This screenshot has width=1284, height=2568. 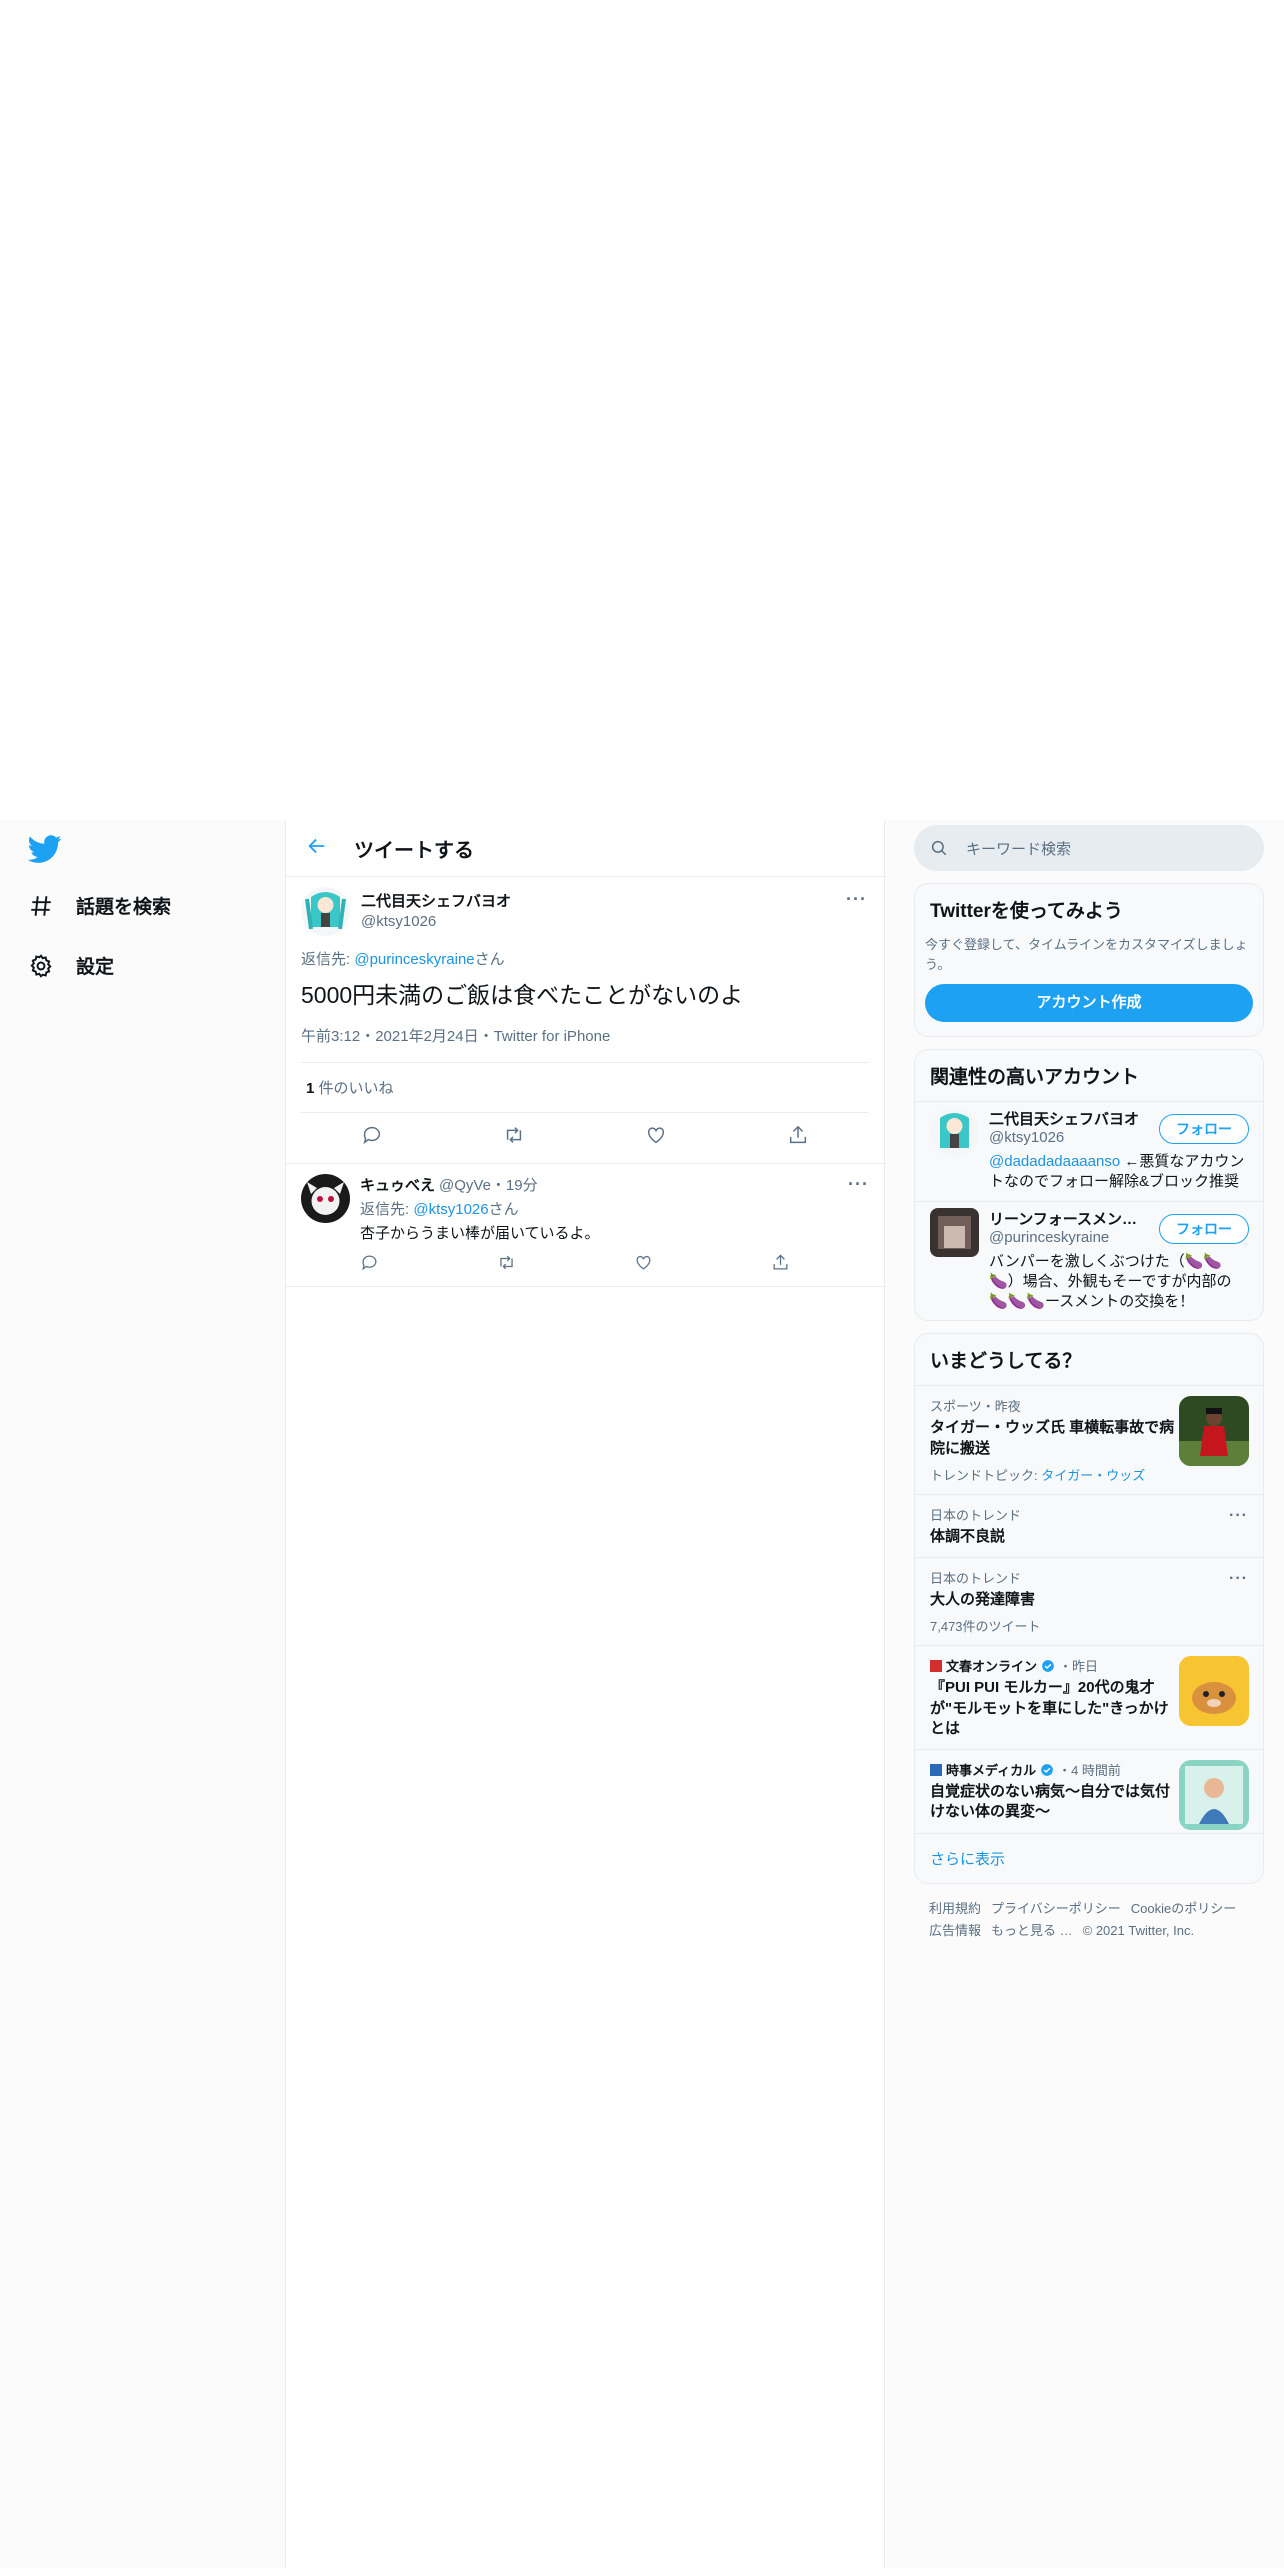 What do you see at coordinates (1049, 1708) in the screenshot?
I see `news-title: 『PUI PUI モルカー』20代の鬼才が"モルモットを車にした"きっかけとは` at bounding box center [1049, 1708].